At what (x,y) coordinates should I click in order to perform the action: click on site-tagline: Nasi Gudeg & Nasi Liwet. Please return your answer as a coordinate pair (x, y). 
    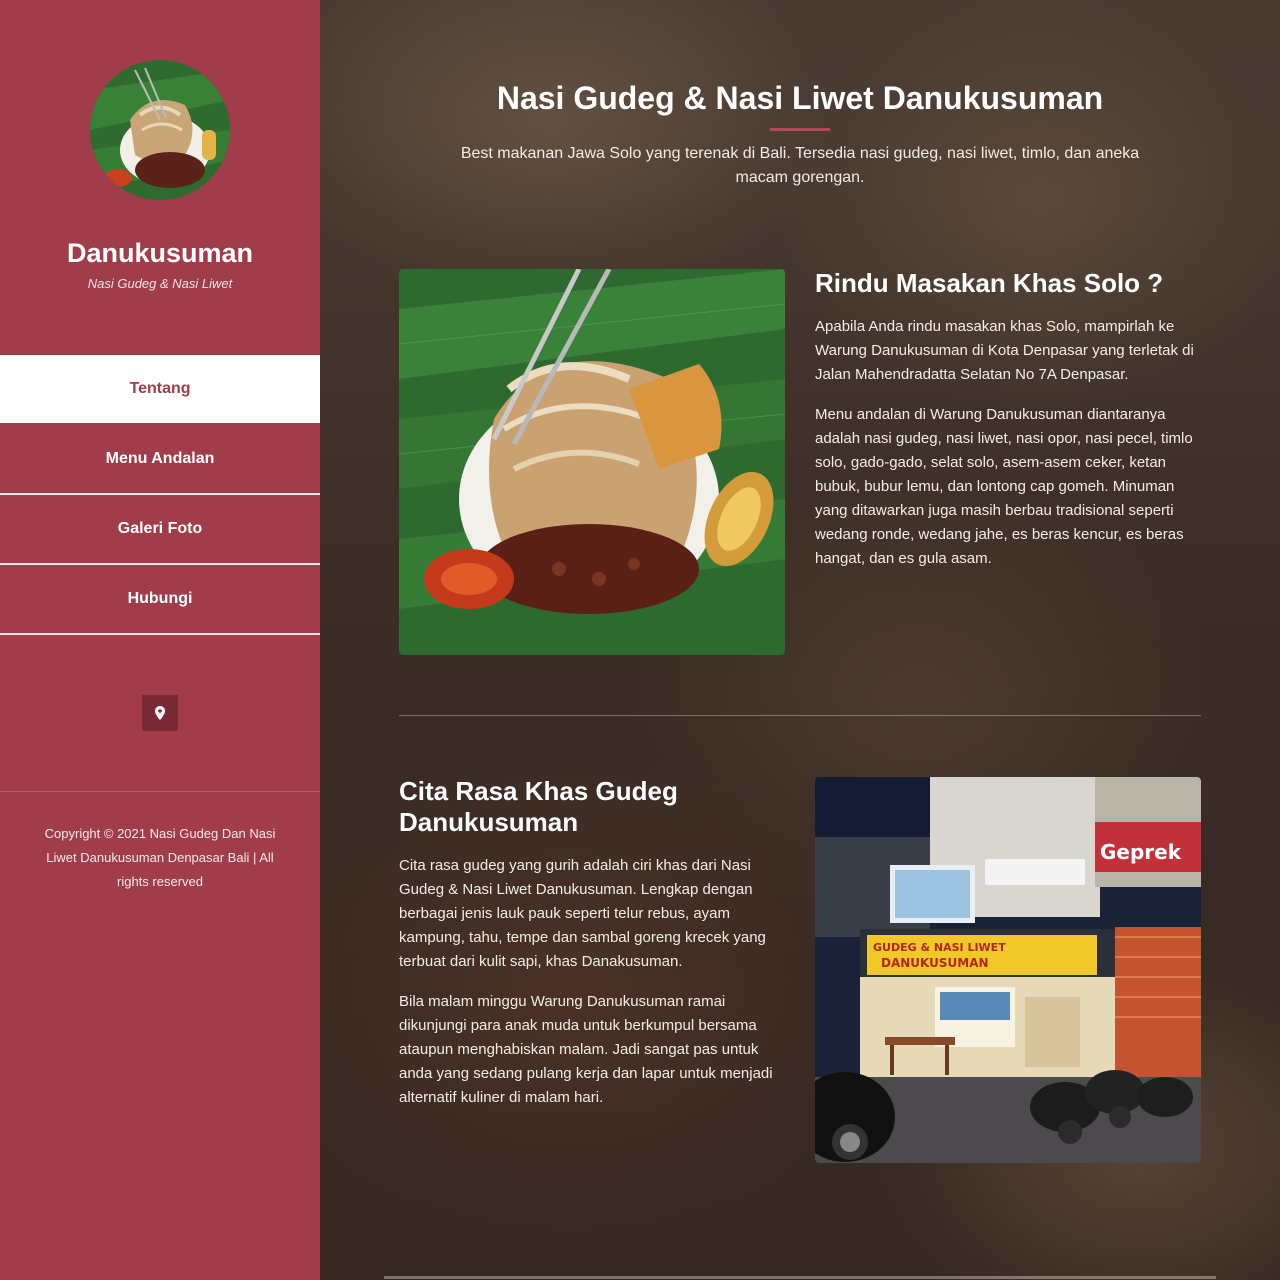
    Looking at the image, I should click on (160, 283).